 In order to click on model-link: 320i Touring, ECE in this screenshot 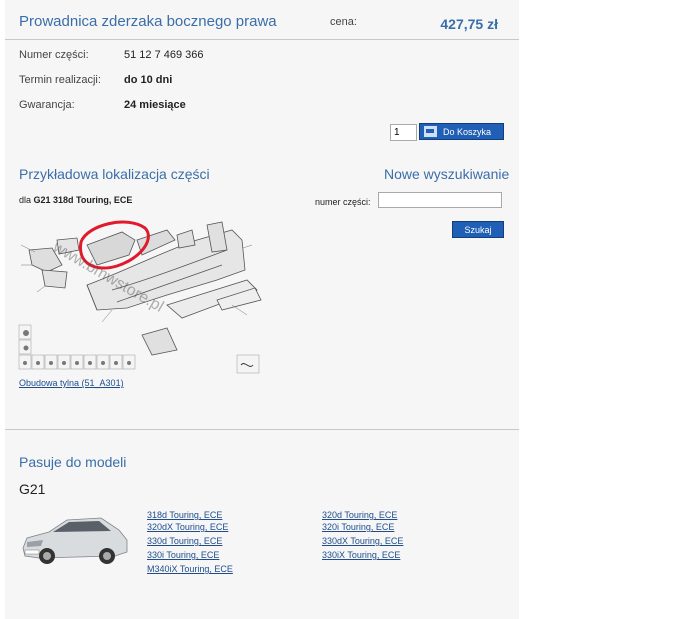, I will do `click(358, 527)`.